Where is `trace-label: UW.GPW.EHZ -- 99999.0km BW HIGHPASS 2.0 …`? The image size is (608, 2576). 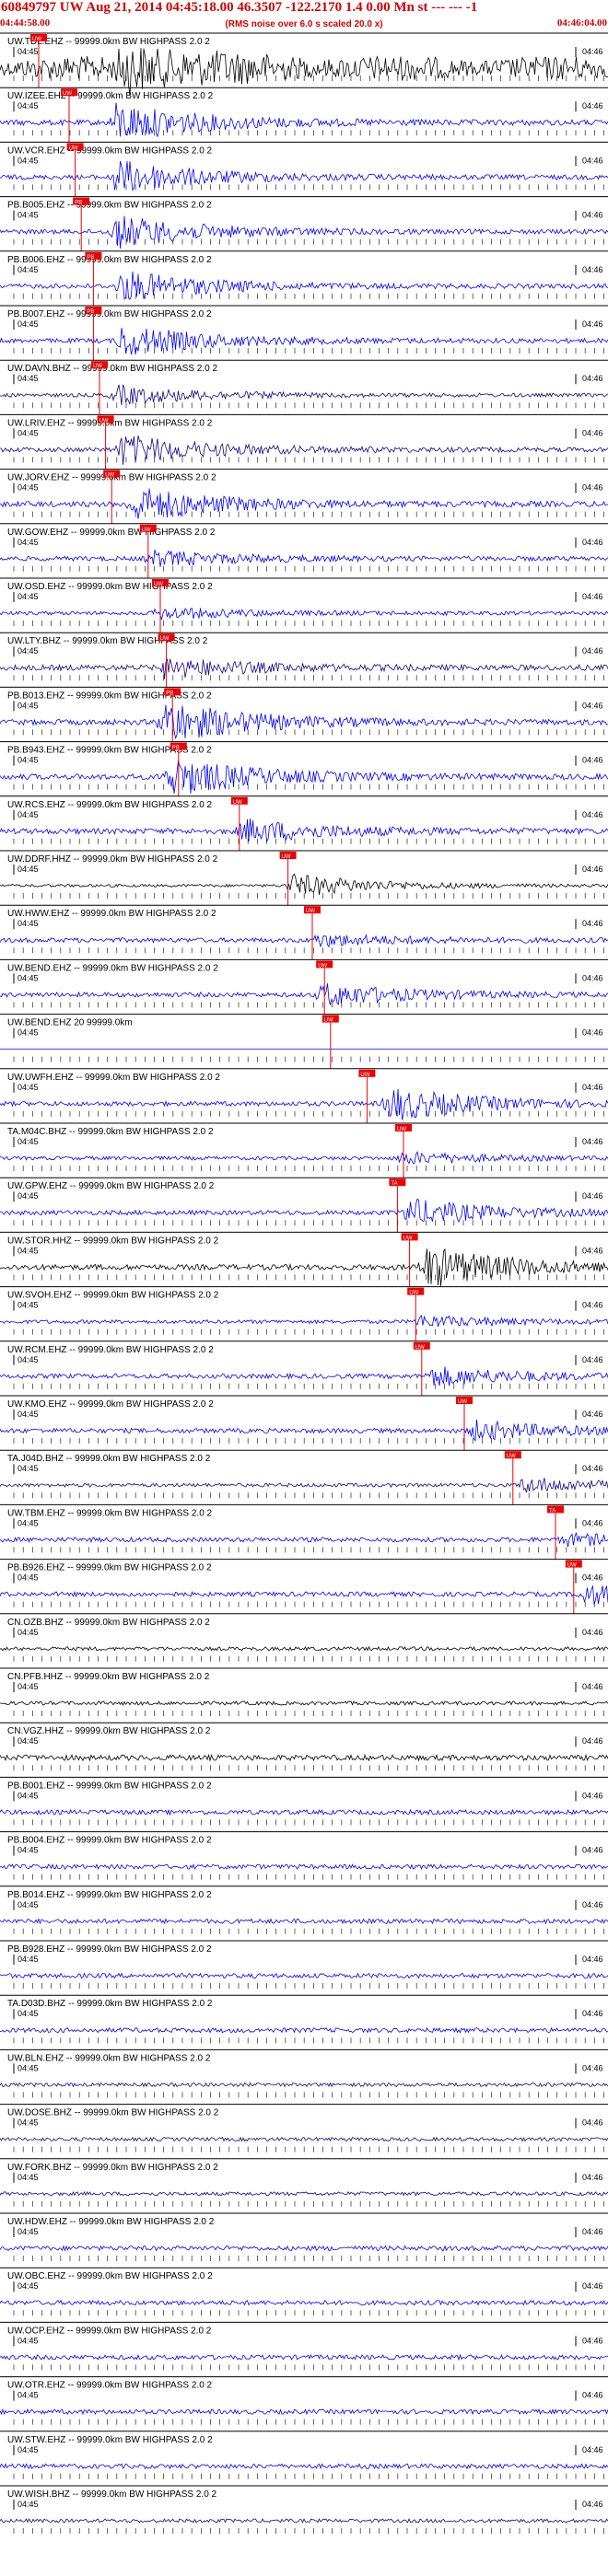
trace-label: UW.GPW.EHZ -- 99999.0km BW HIGHPASS 2.0 … is located at coordinates (111, 1186).